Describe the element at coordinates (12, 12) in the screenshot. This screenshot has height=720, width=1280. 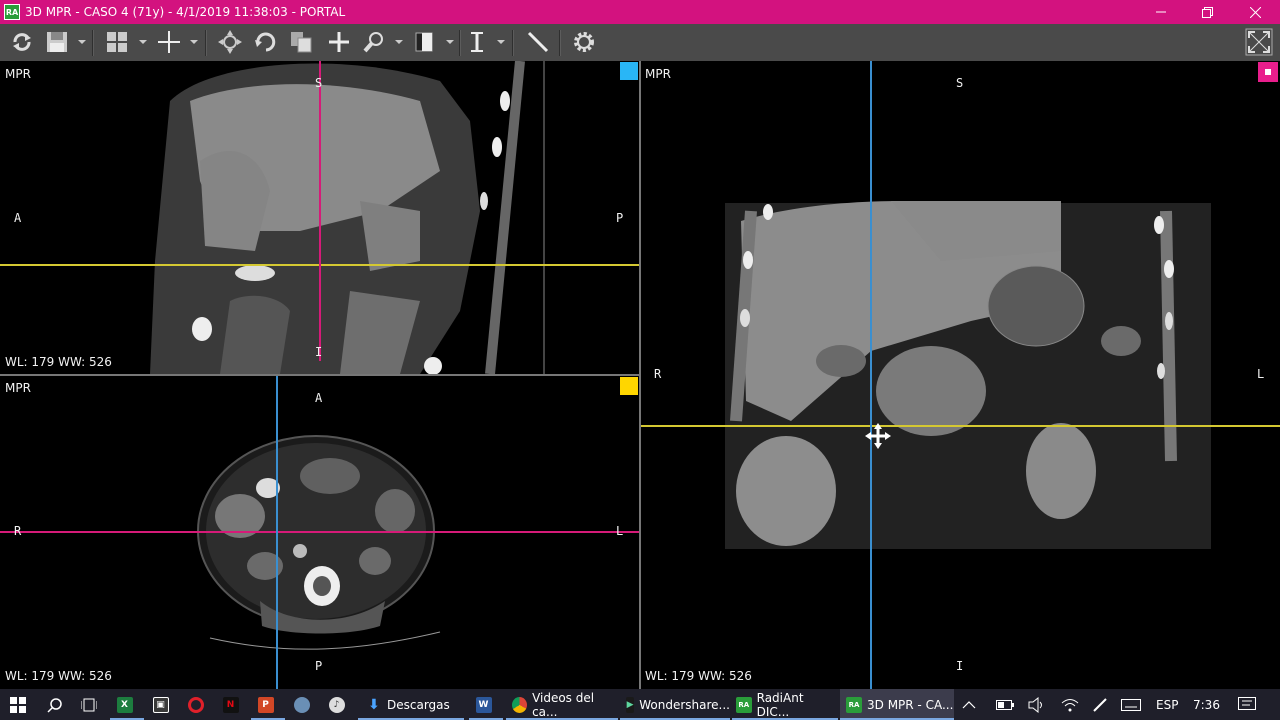
I see `app-icon: RA` at that location.